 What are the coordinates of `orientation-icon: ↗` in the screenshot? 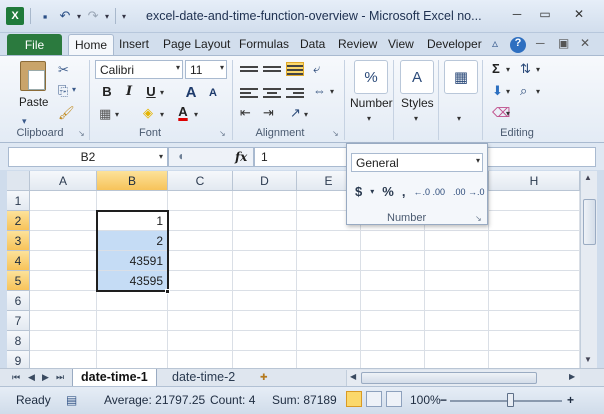 It's located at (295, 113).